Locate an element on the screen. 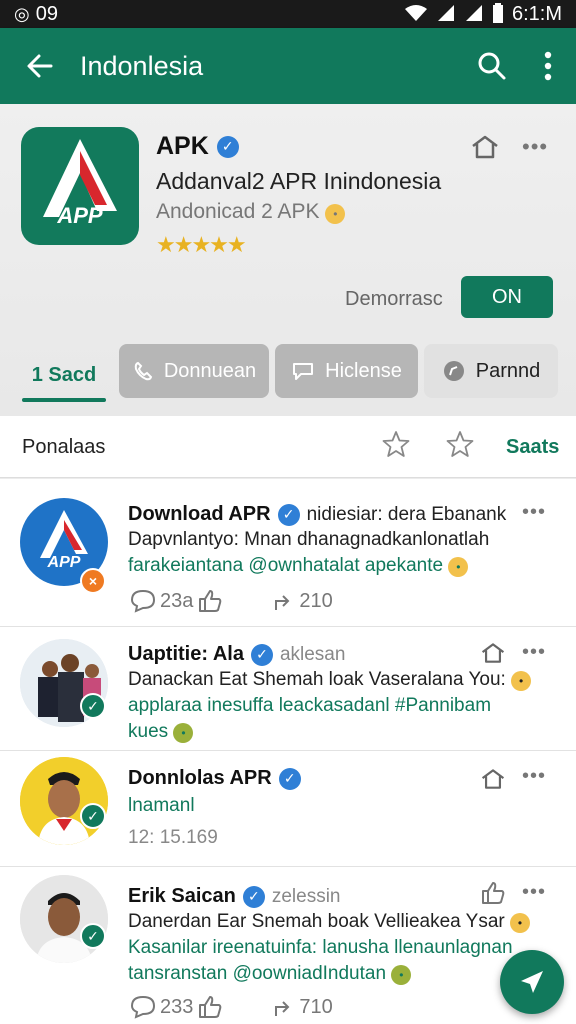  signal2-icon is located at coordinates (474, 14).